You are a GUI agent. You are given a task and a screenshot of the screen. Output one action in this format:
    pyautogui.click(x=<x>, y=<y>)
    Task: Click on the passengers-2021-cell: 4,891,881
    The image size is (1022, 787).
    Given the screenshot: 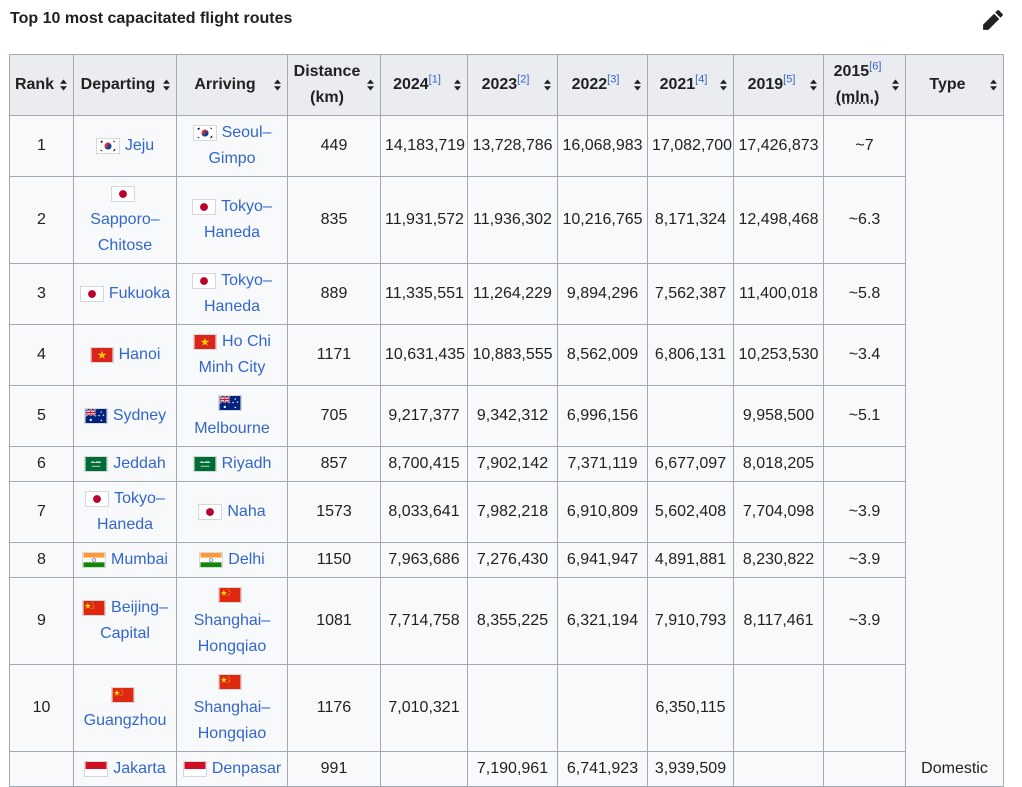 What is the action you would take?
    pyautogui.click(x=690, y=560)
    